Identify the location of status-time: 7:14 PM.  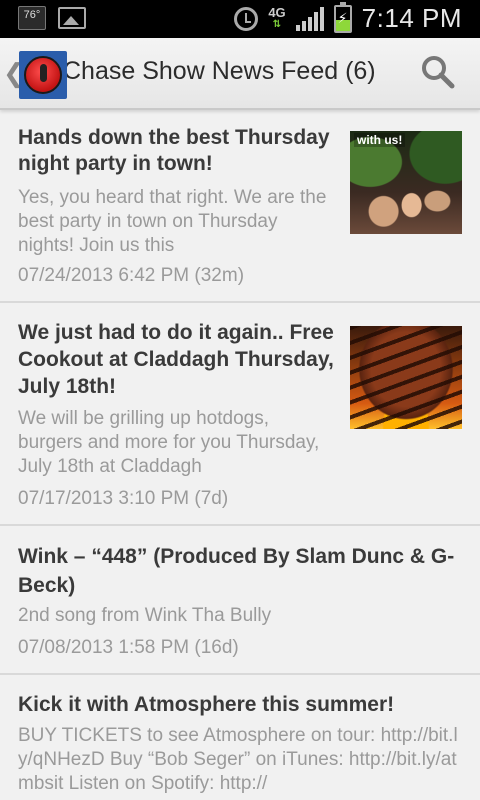
(411, 18).